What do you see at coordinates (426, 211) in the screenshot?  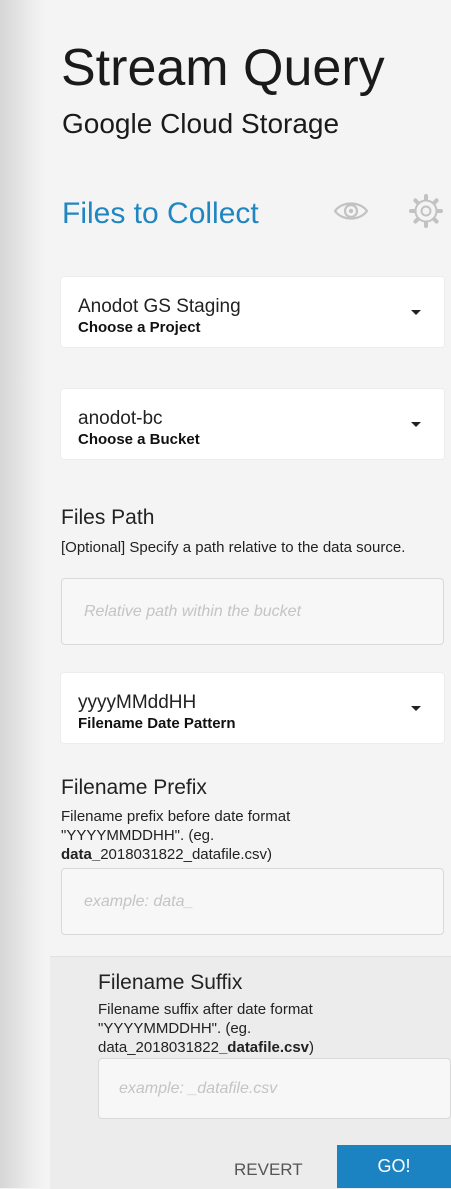 I see `gear-icon` at bounding box center [426, 211].